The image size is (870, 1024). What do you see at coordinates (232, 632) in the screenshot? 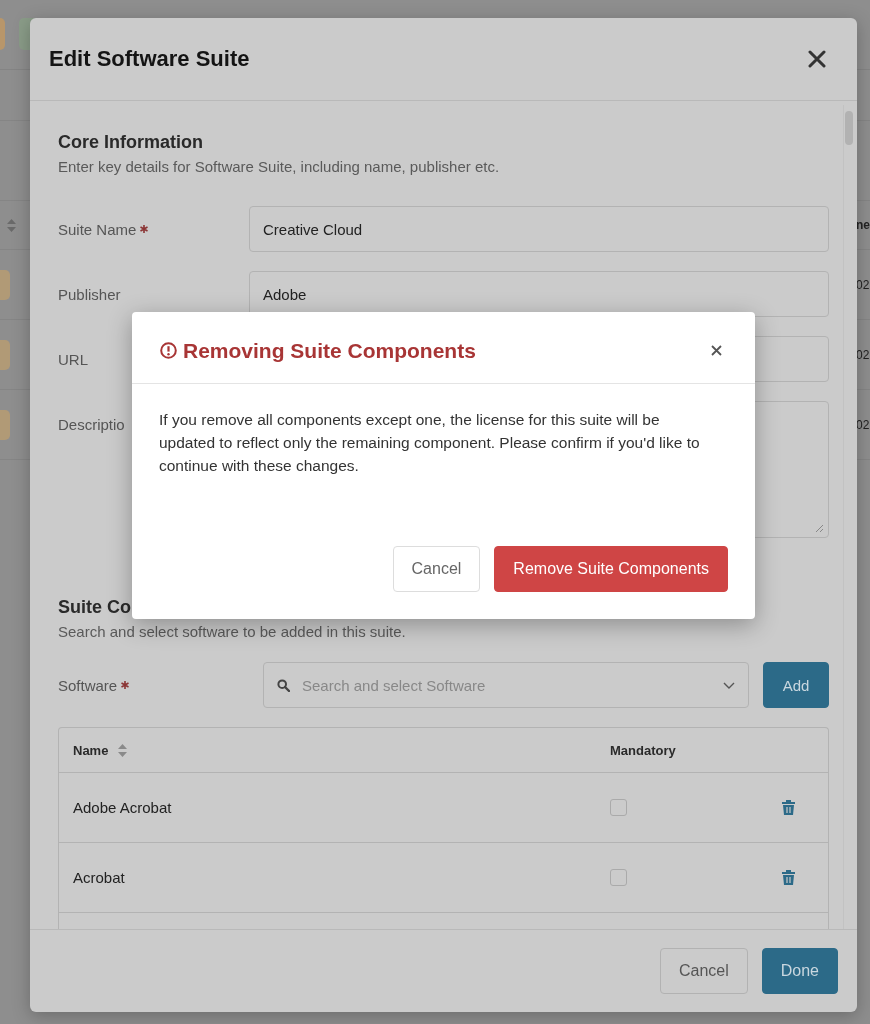
I see `section-subtitle: Search and select software to be added in this suite.` at bounding box center [232, 632].